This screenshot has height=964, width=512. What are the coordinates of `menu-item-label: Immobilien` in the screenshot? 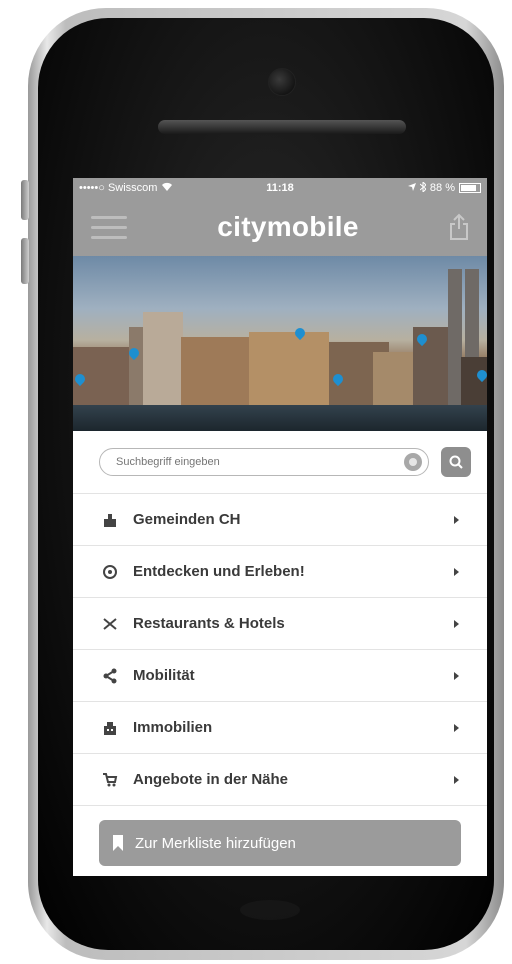 It's located at (173, 727).